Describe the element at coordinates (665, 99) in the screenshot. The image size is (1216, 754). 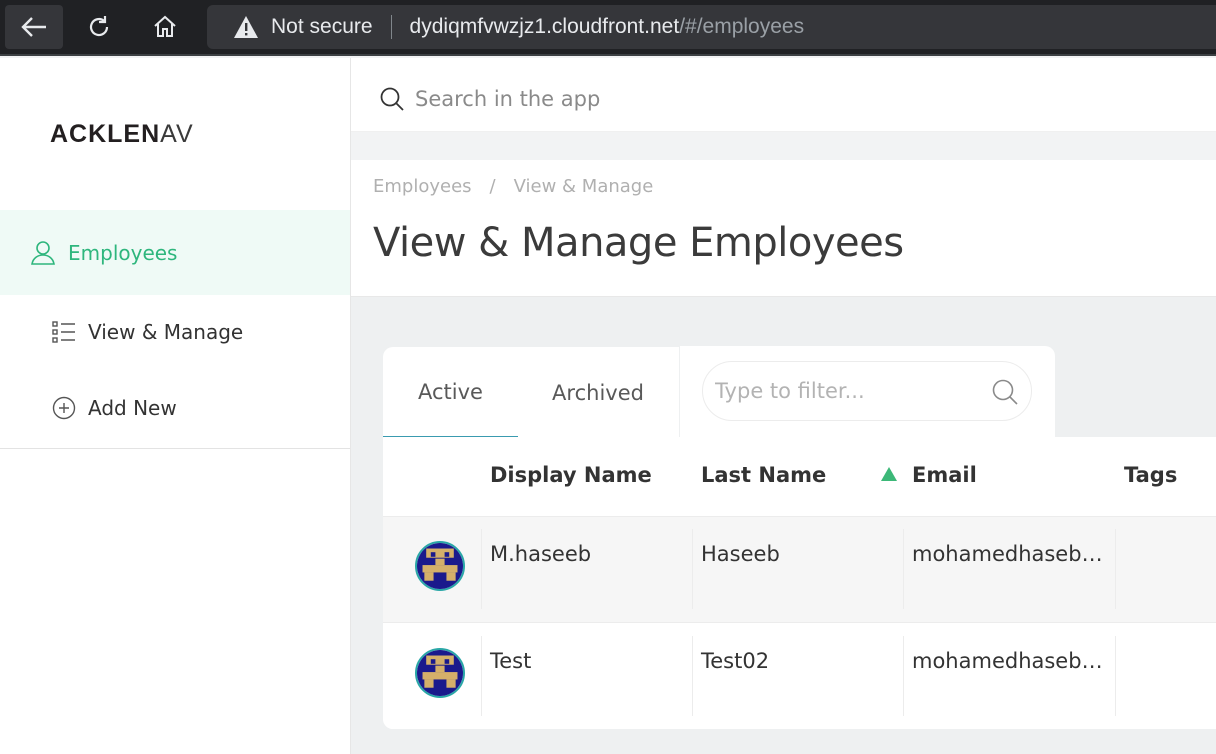
I see `search-input` at that location.